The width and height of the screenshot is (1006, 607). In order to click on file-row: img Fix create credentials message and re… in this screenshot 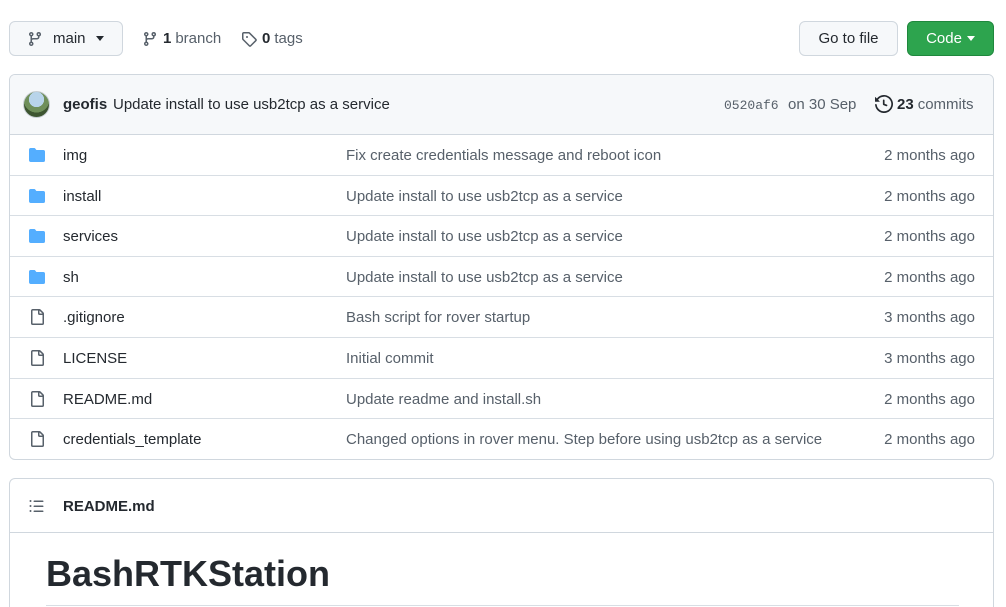, I will do `click(501, 155)`.